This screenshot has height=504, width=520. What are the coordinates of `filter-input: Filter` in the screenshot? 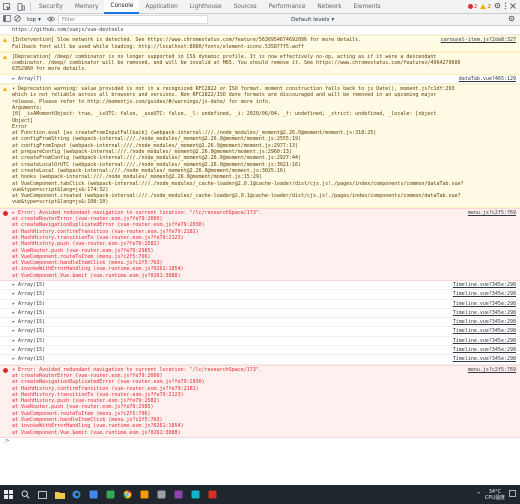 It's located at (132, 19).